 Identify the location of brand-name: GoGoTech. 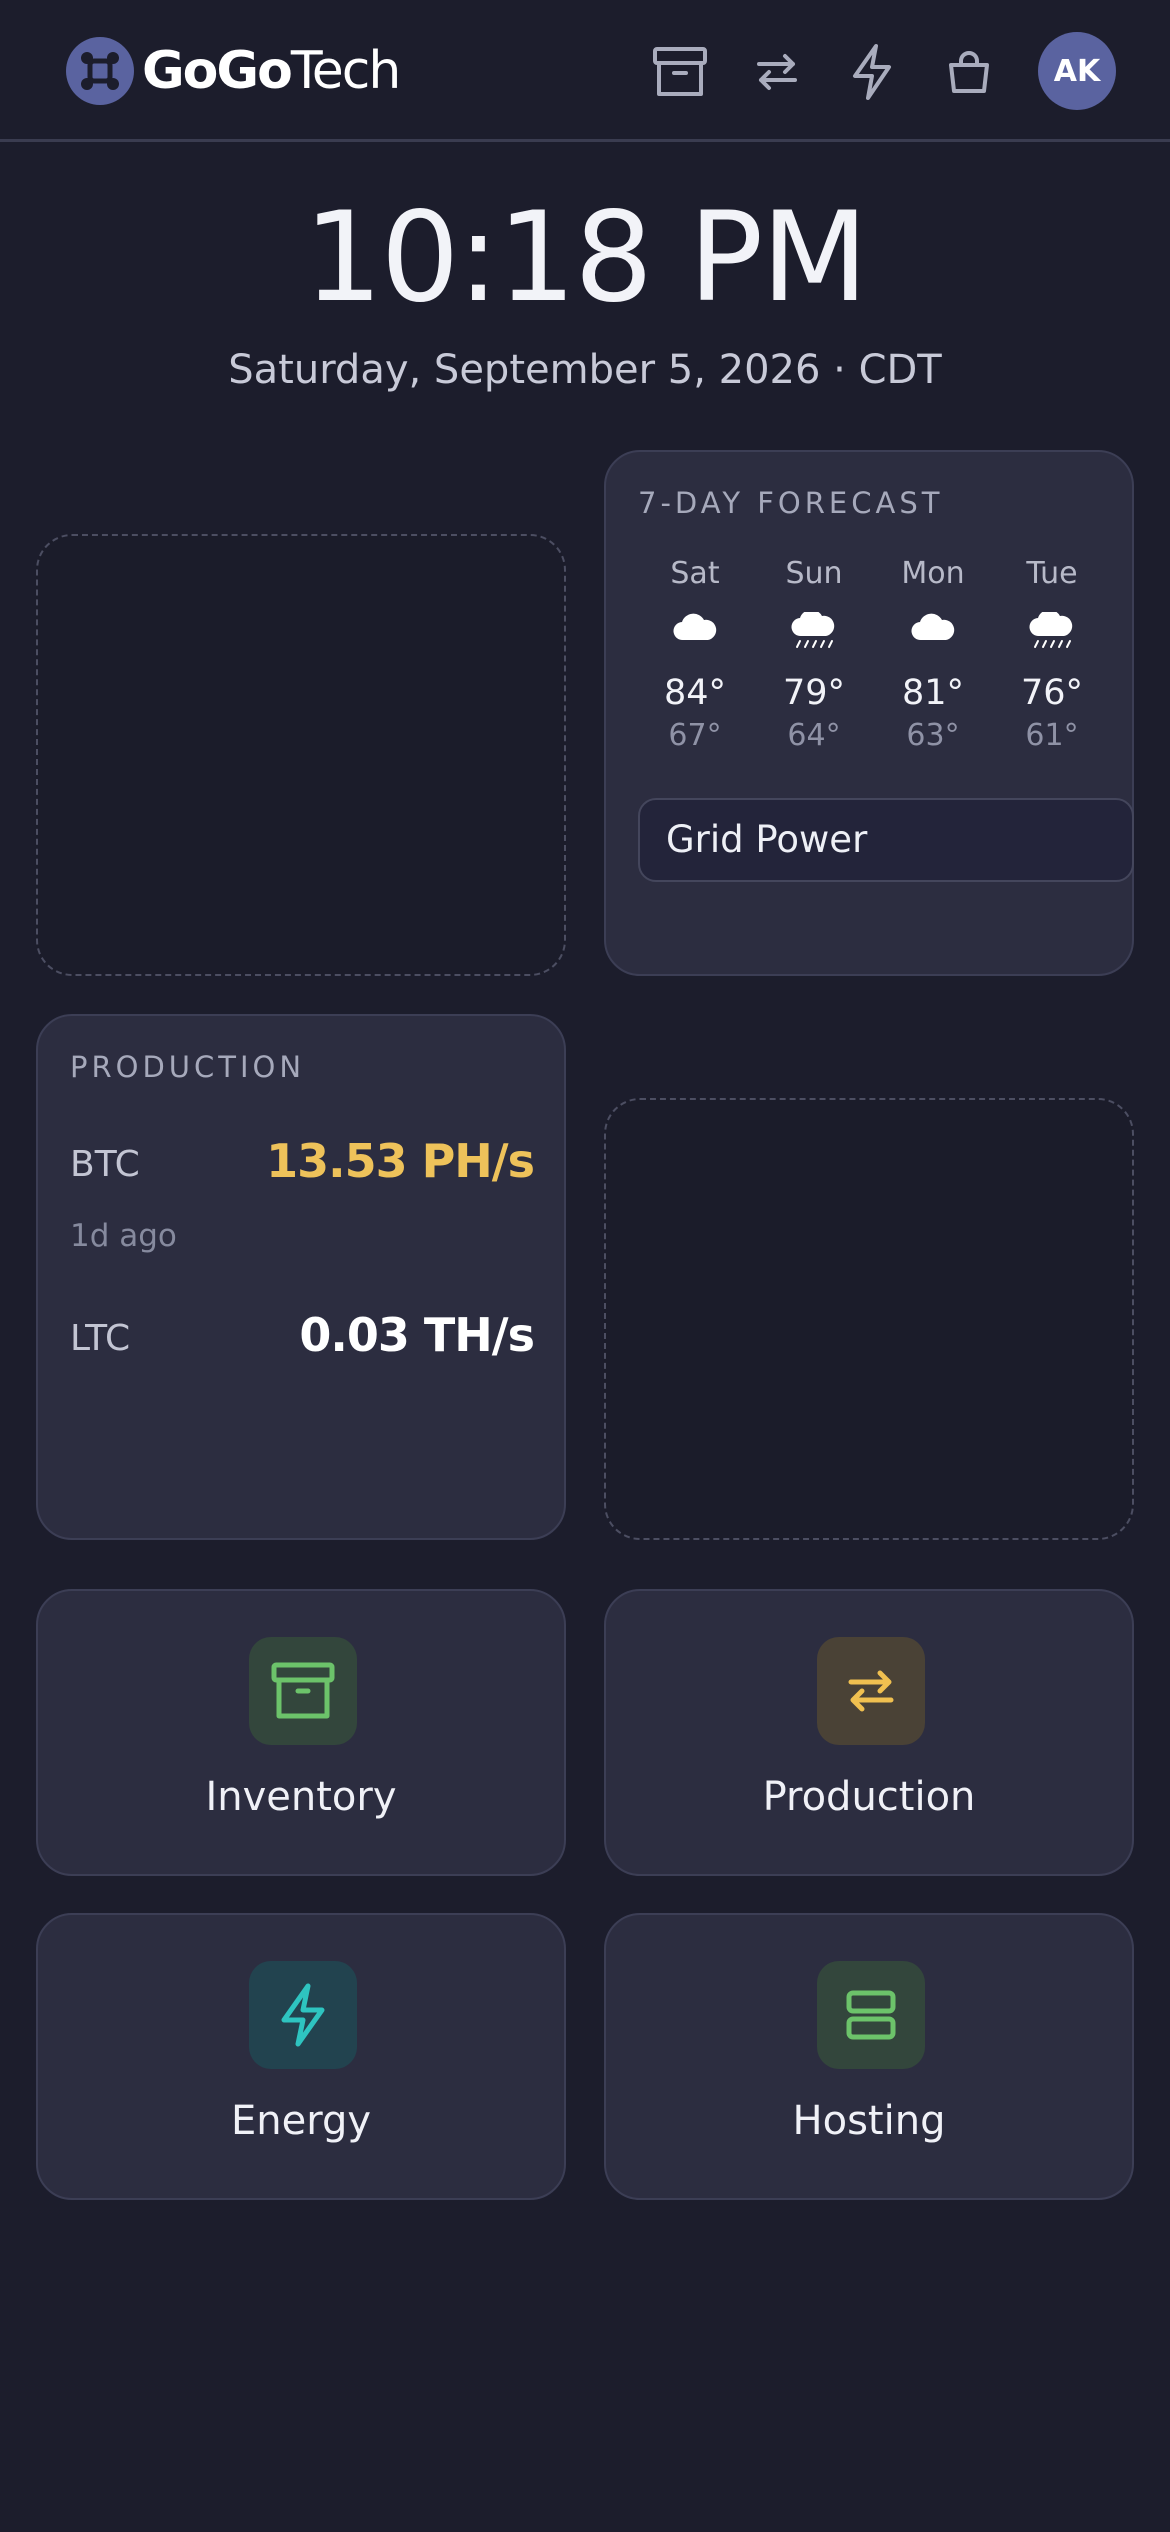
(271, 71).